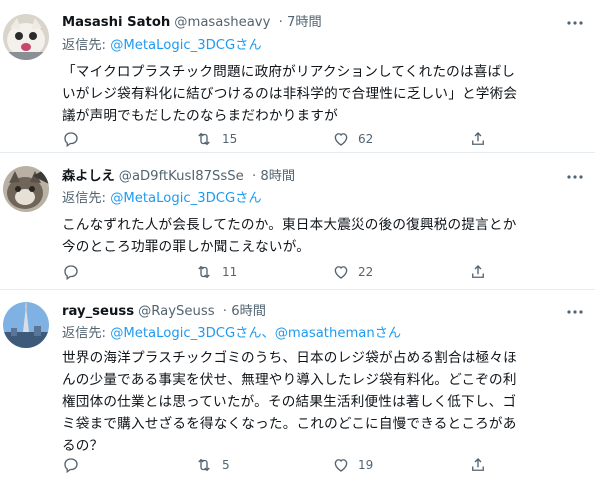 The height and width of the screenshot is (483, 595). I want to click on display-name: Masashi Satoh, so click(116, 22).